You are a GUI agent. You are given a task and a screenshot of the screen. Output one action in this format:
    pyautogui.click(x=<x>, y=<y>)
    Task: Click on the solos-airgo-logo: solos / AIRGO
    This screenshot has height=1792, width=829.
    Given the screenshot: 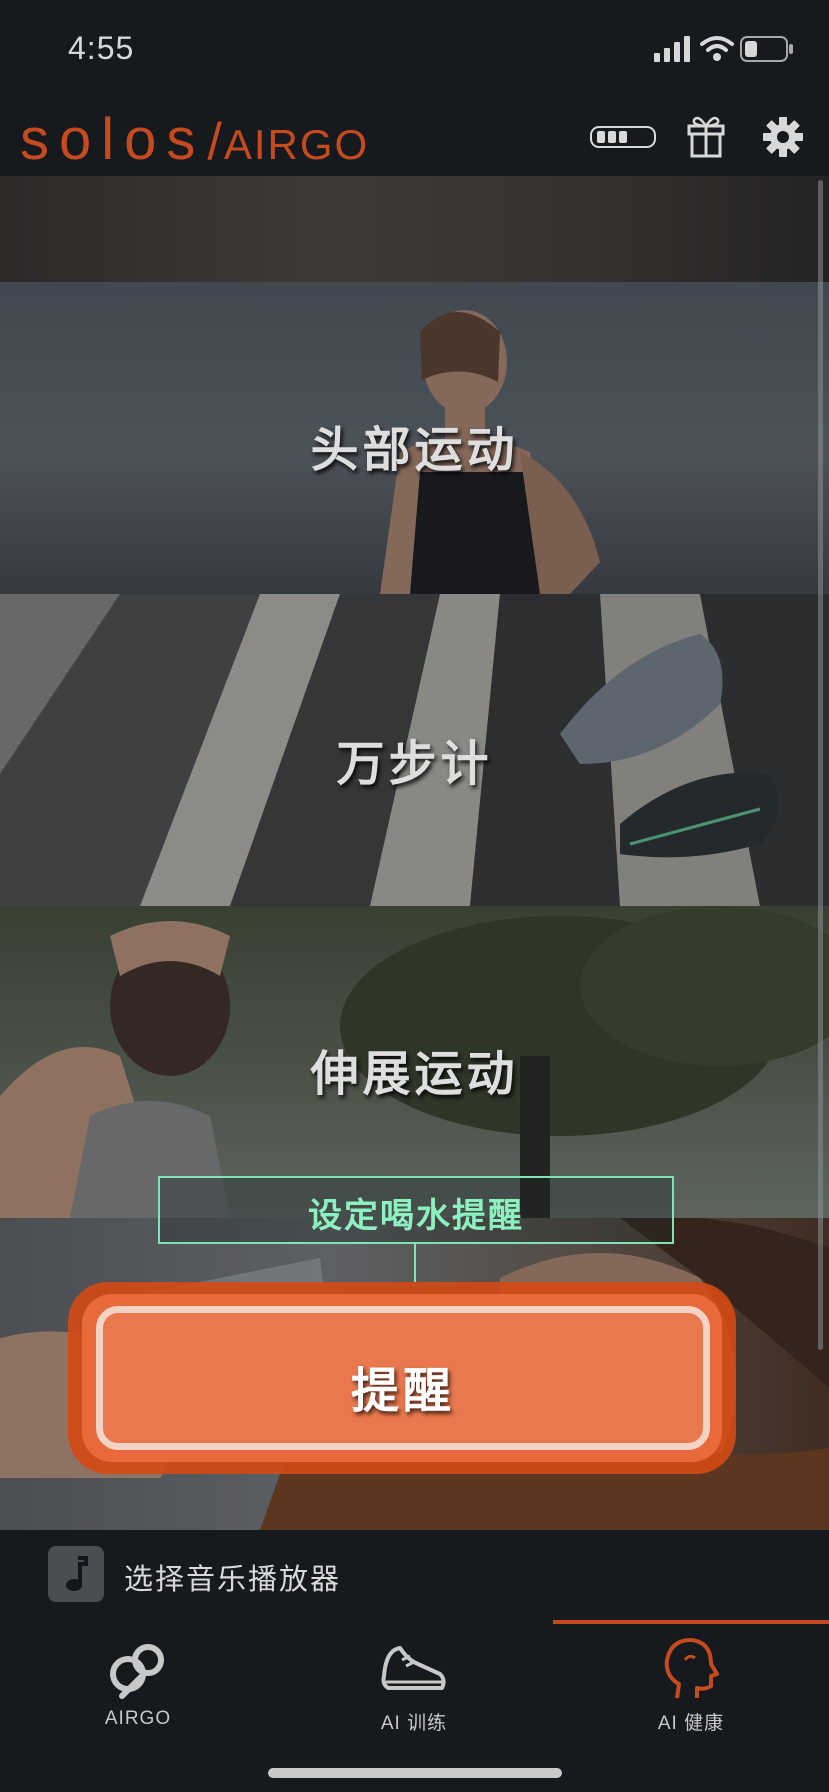 What is the action you would take?
    pyautogui.click(x=195, y=139)
    